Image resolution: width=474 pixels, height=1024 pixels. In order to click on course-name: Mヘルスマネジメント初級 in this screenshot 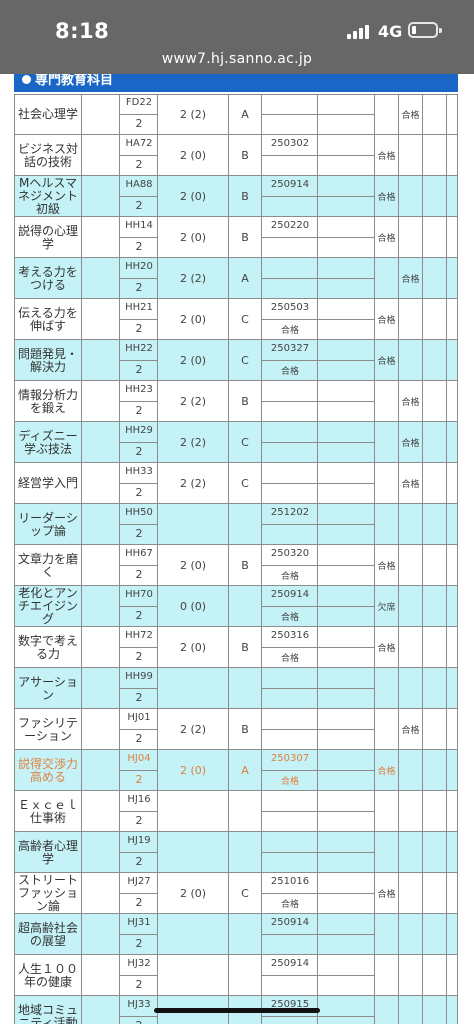, I will do `click(47, 196)`.